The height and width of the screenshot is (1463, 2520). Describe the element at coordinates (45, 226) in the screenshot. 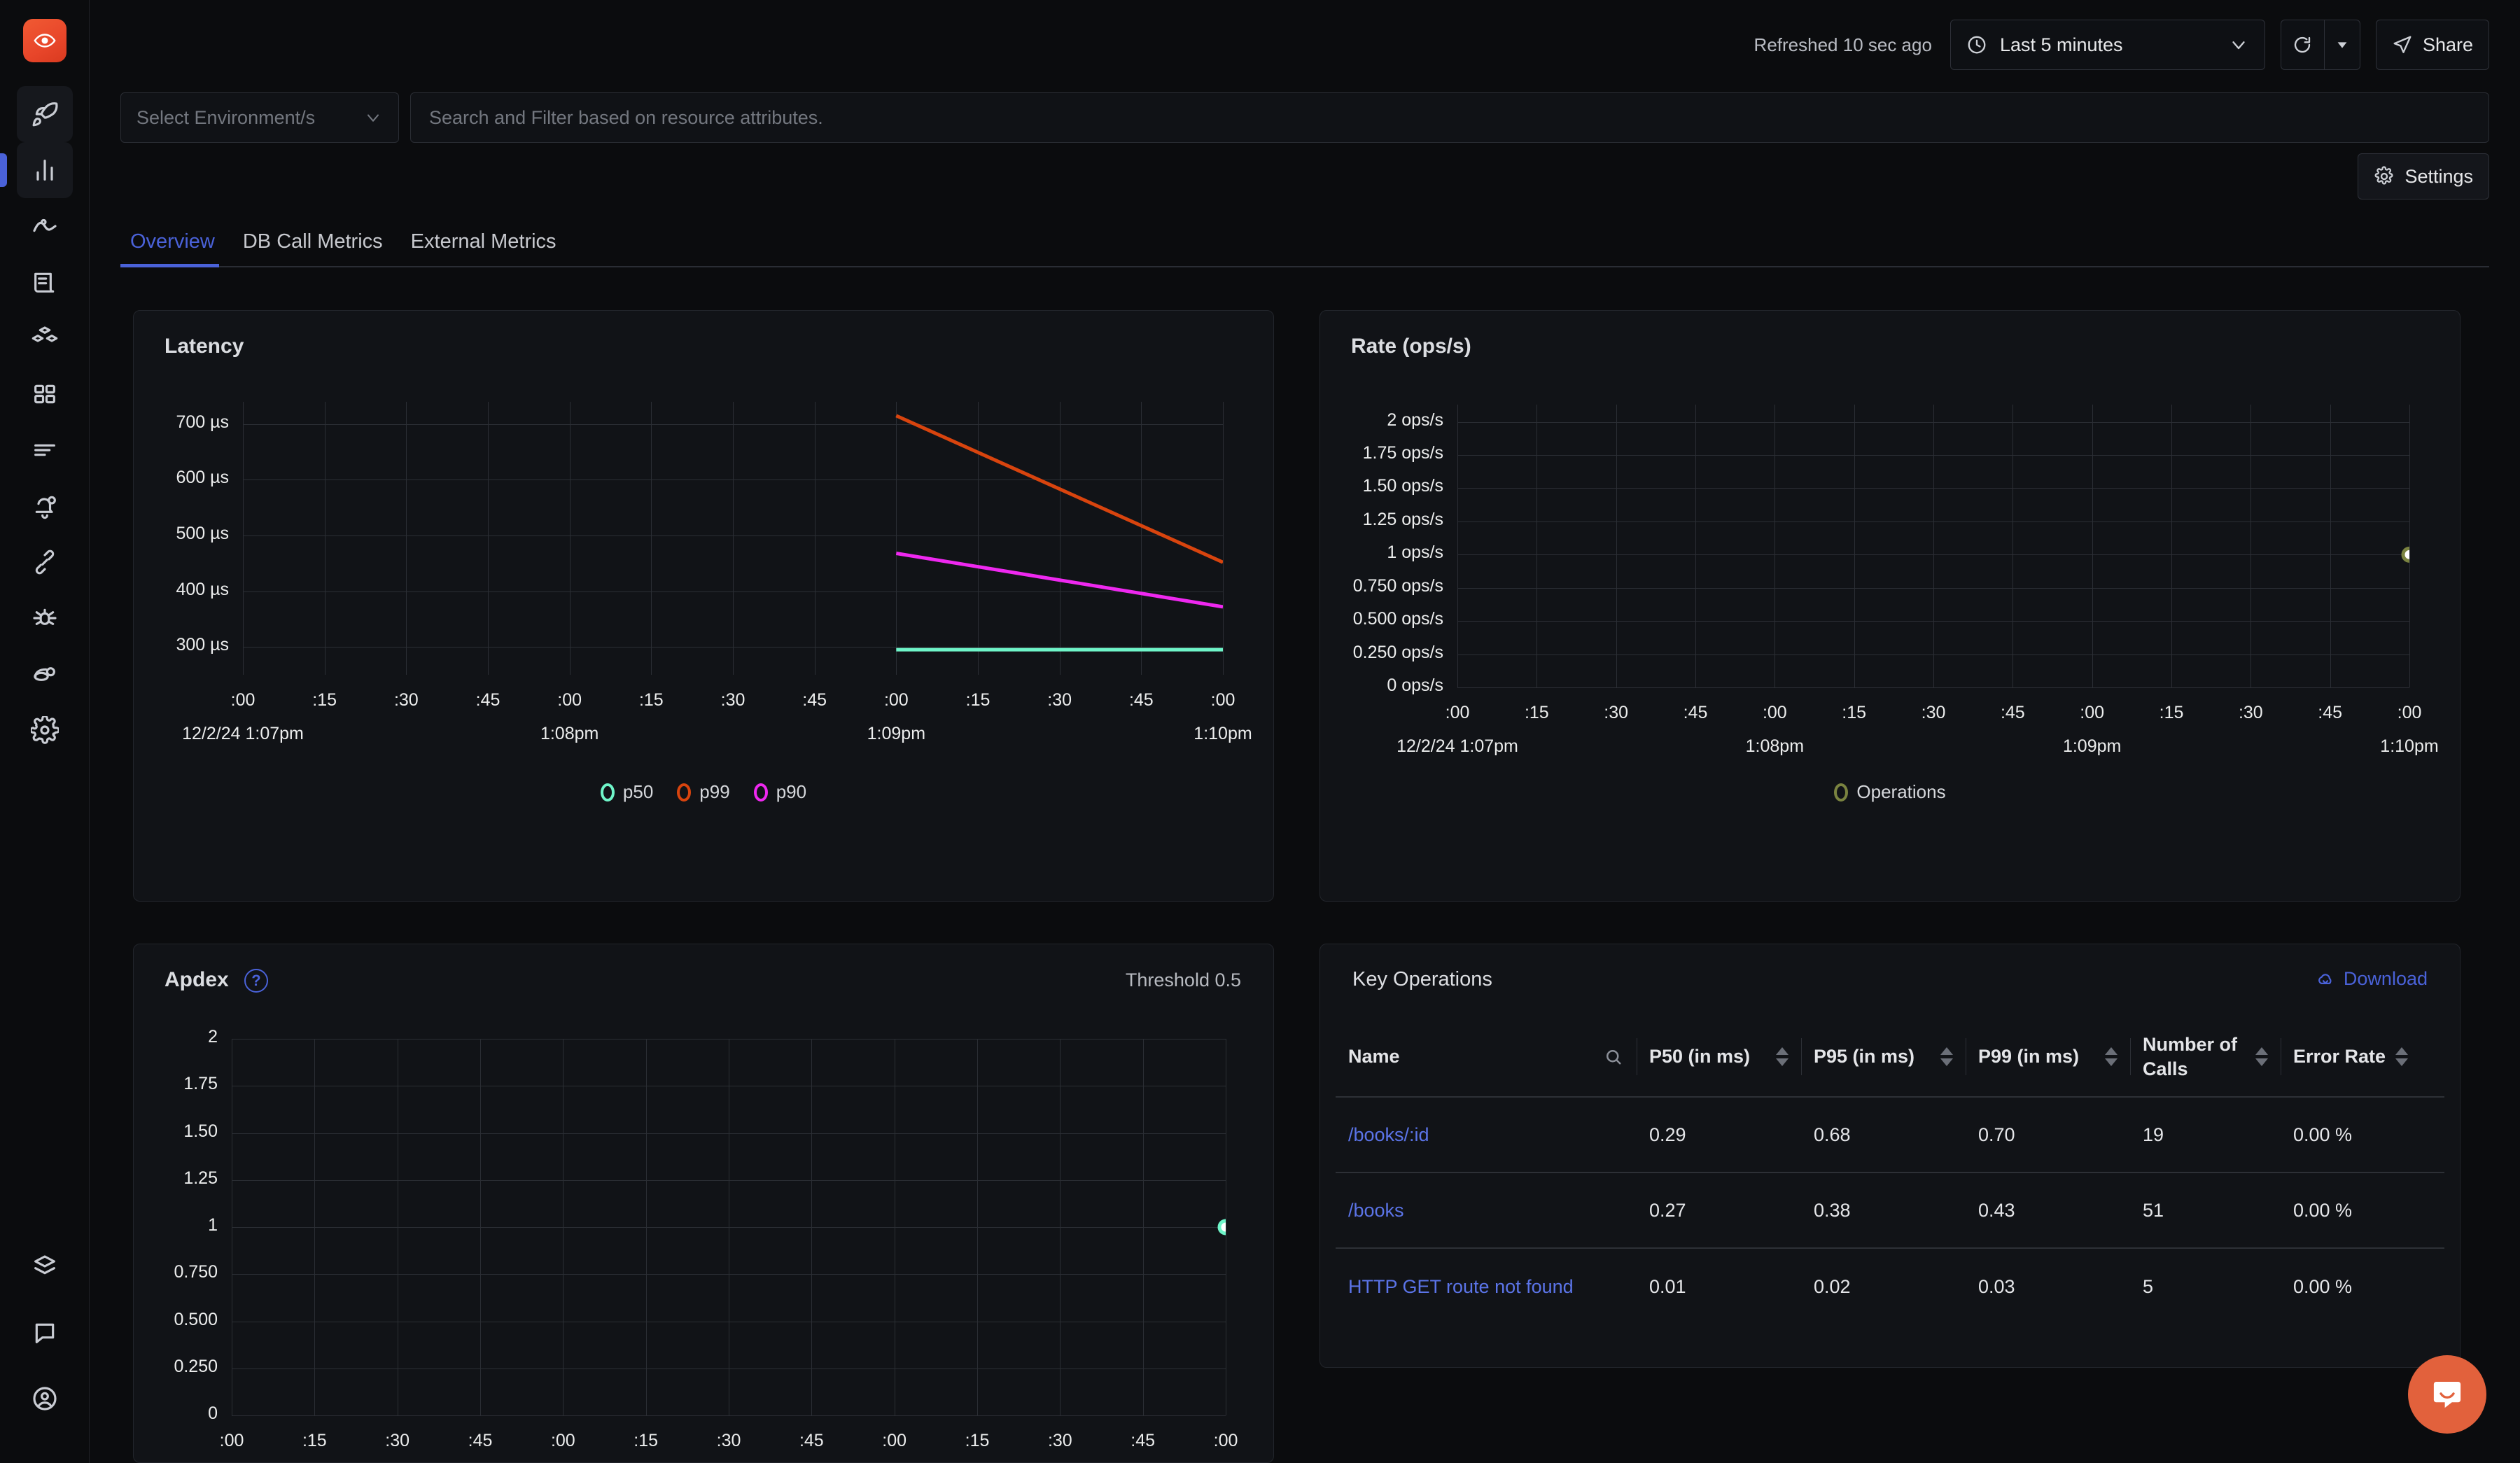

I see `sidebar-item-traces` at that location.